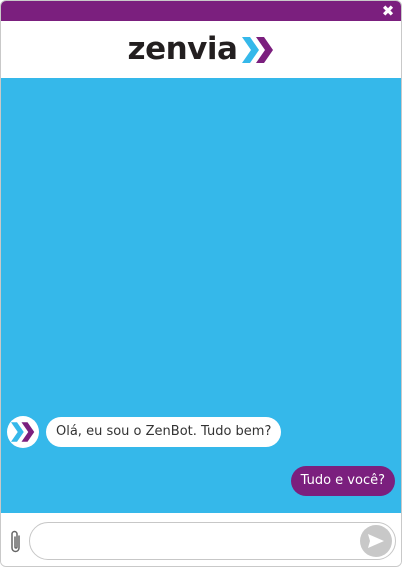 The width and height of the screenshot is (402, 567). I want to click on brand-logo: zenvia, so click(201, 49).